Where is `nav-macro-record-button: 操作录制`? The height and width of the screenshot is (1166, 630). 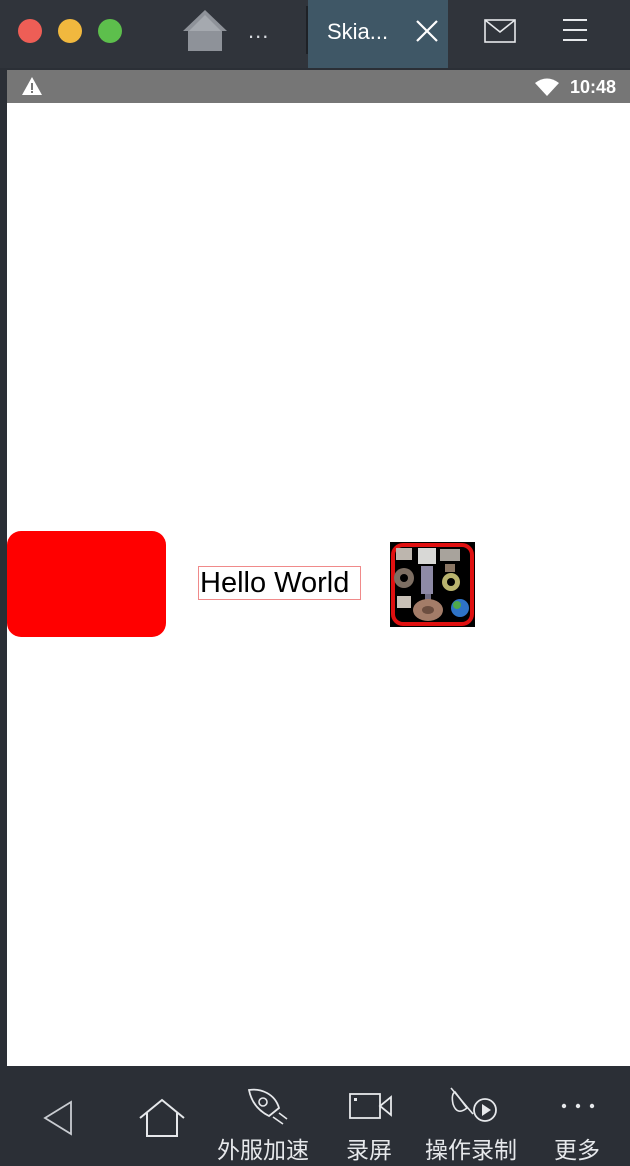
nav-macro-record-button: 操作录制 is located at coordinates (475, 1116).